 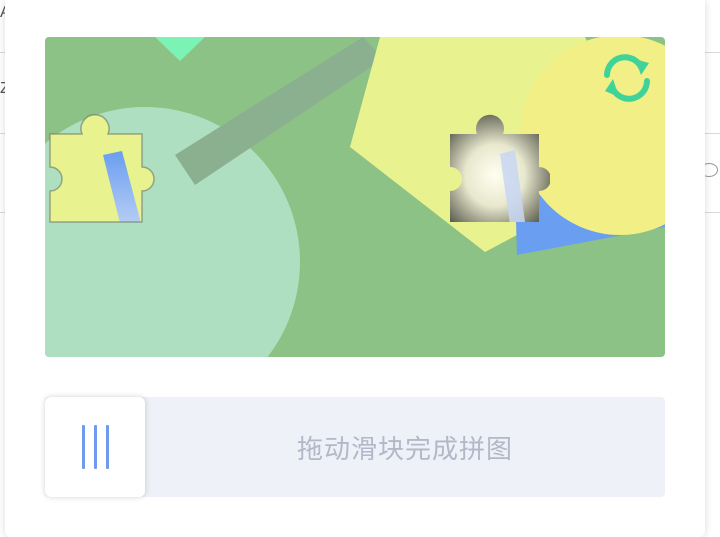 I want to click on refresh-button, so click(x=627, y=77).